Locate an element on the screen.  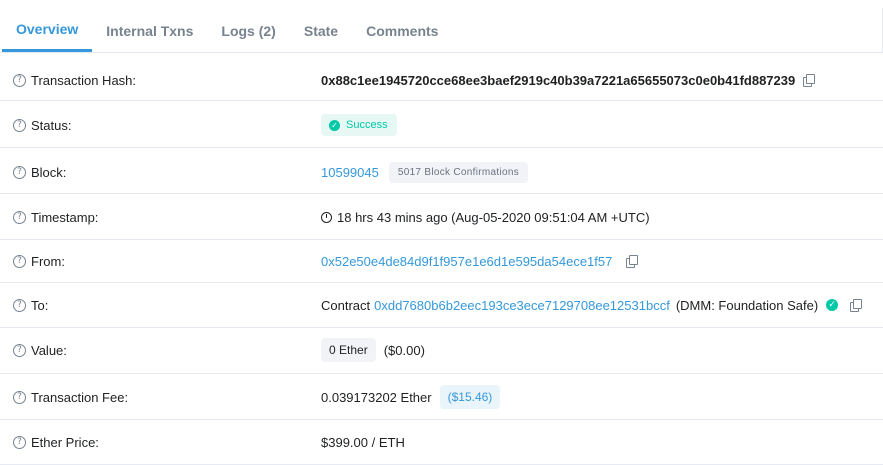
label-text: Transaction Fee: is located at coordinates (80, 397).